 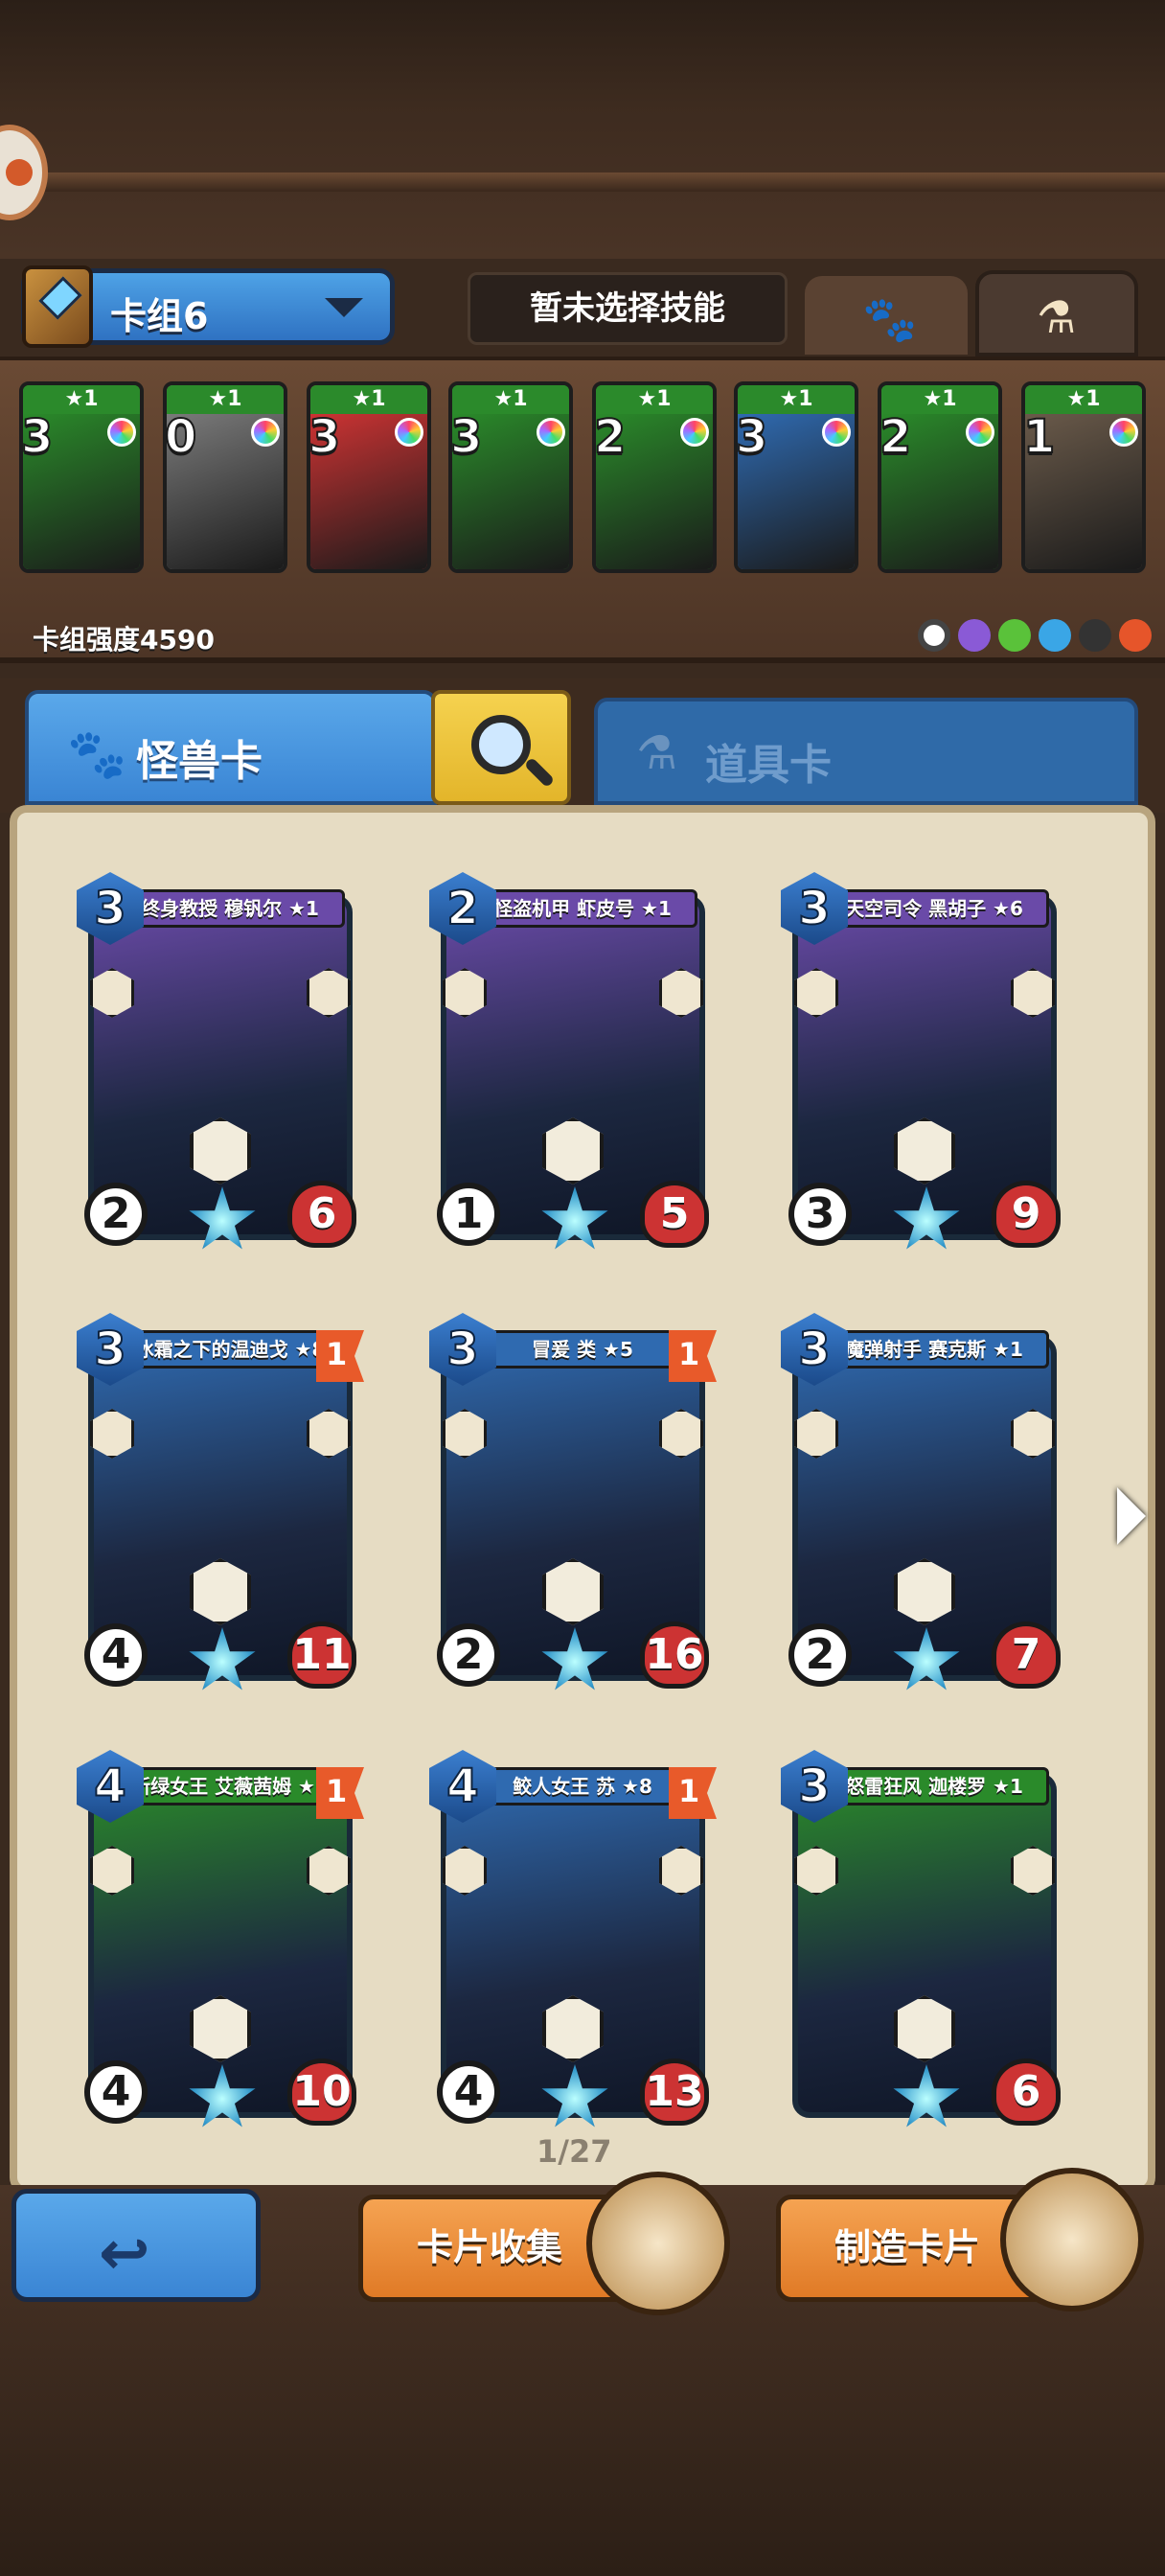 What do you see at coordinates (181, 437) in the screenshot?
I see `deck-card-cost: 0` at bounding box center [181, 437].